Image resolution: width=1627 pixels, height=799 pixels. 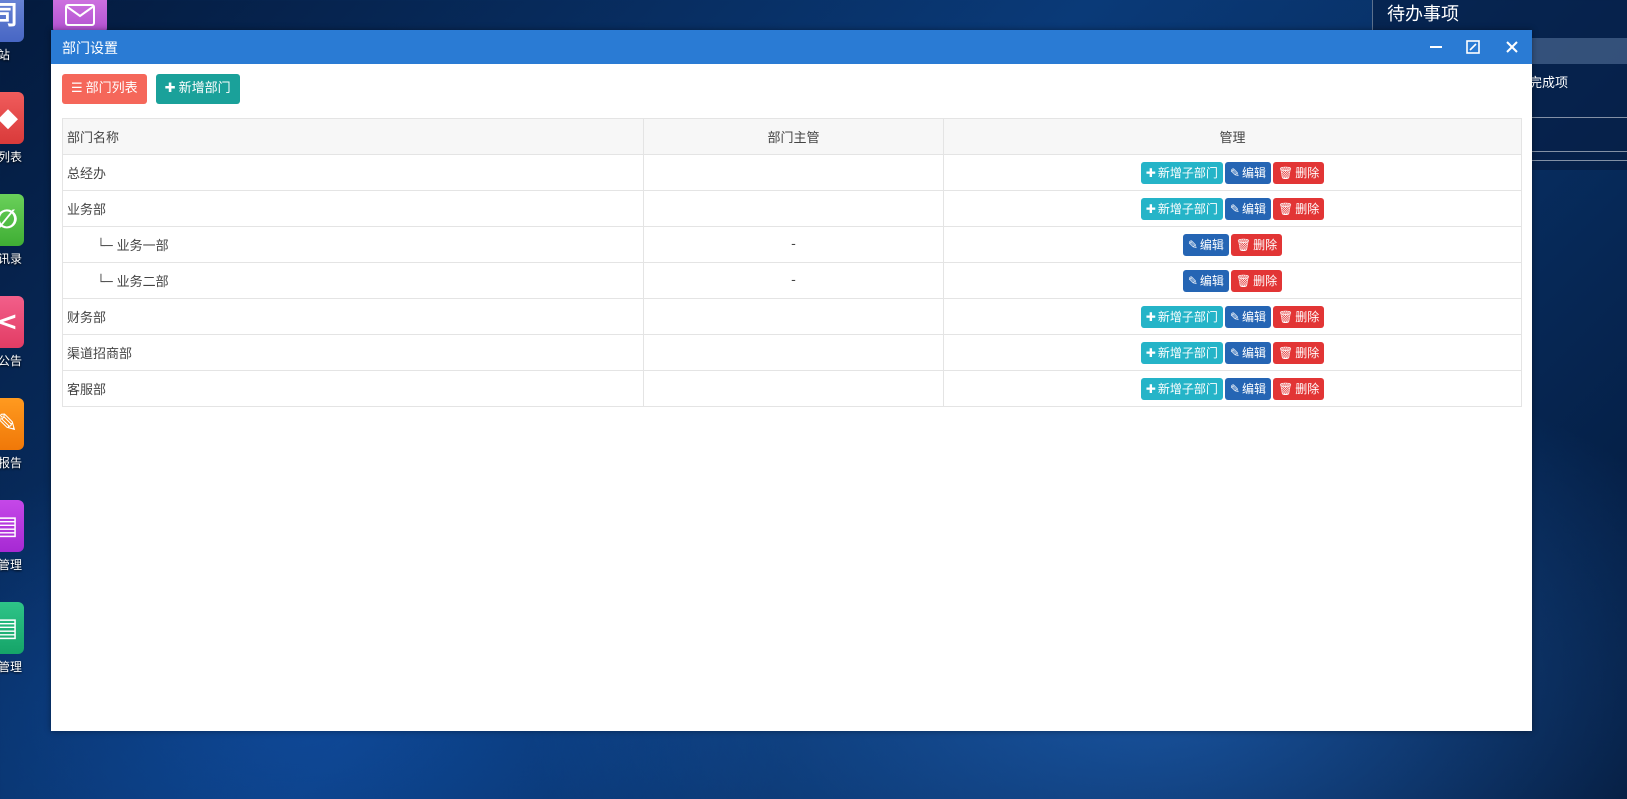 I want to click on desktop-app-icon: ◆ 列表, so click(x=12, y=128).